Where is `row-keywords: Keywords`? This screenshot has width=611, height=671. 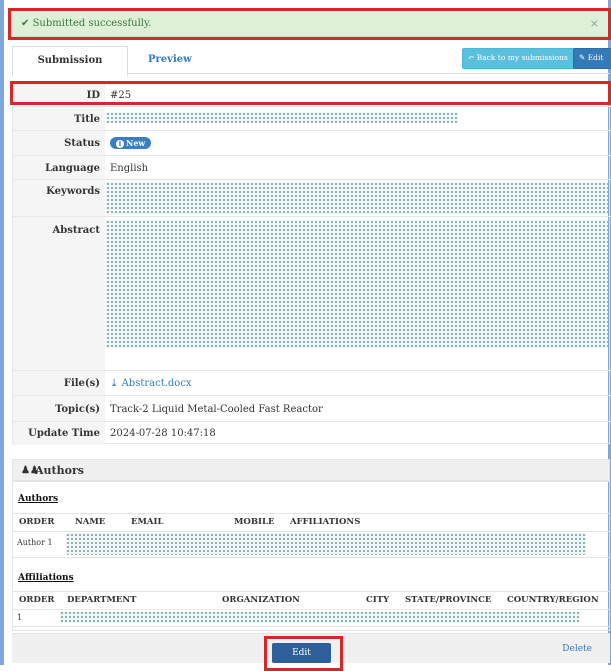 row-keywords: Keywords is located at coordinates (312, 198).